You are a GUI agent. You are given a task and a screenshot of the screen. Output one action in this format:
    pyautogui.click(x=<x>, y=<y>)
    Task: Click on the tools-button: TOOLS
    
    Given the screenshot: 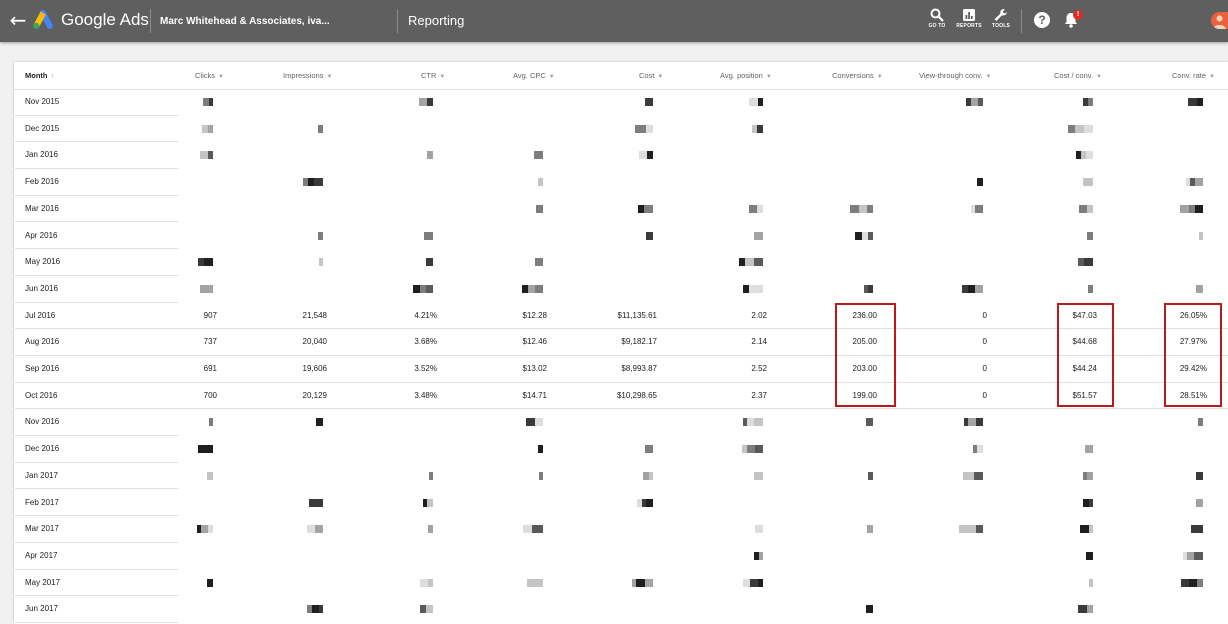 What is the action you would take?
    pyautogui.click(x=1001, y=22)
    